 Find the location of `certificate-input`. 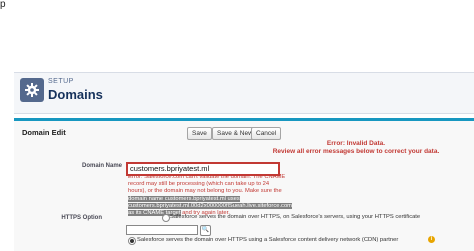

certificate-input is located at coordinates (162, 230).